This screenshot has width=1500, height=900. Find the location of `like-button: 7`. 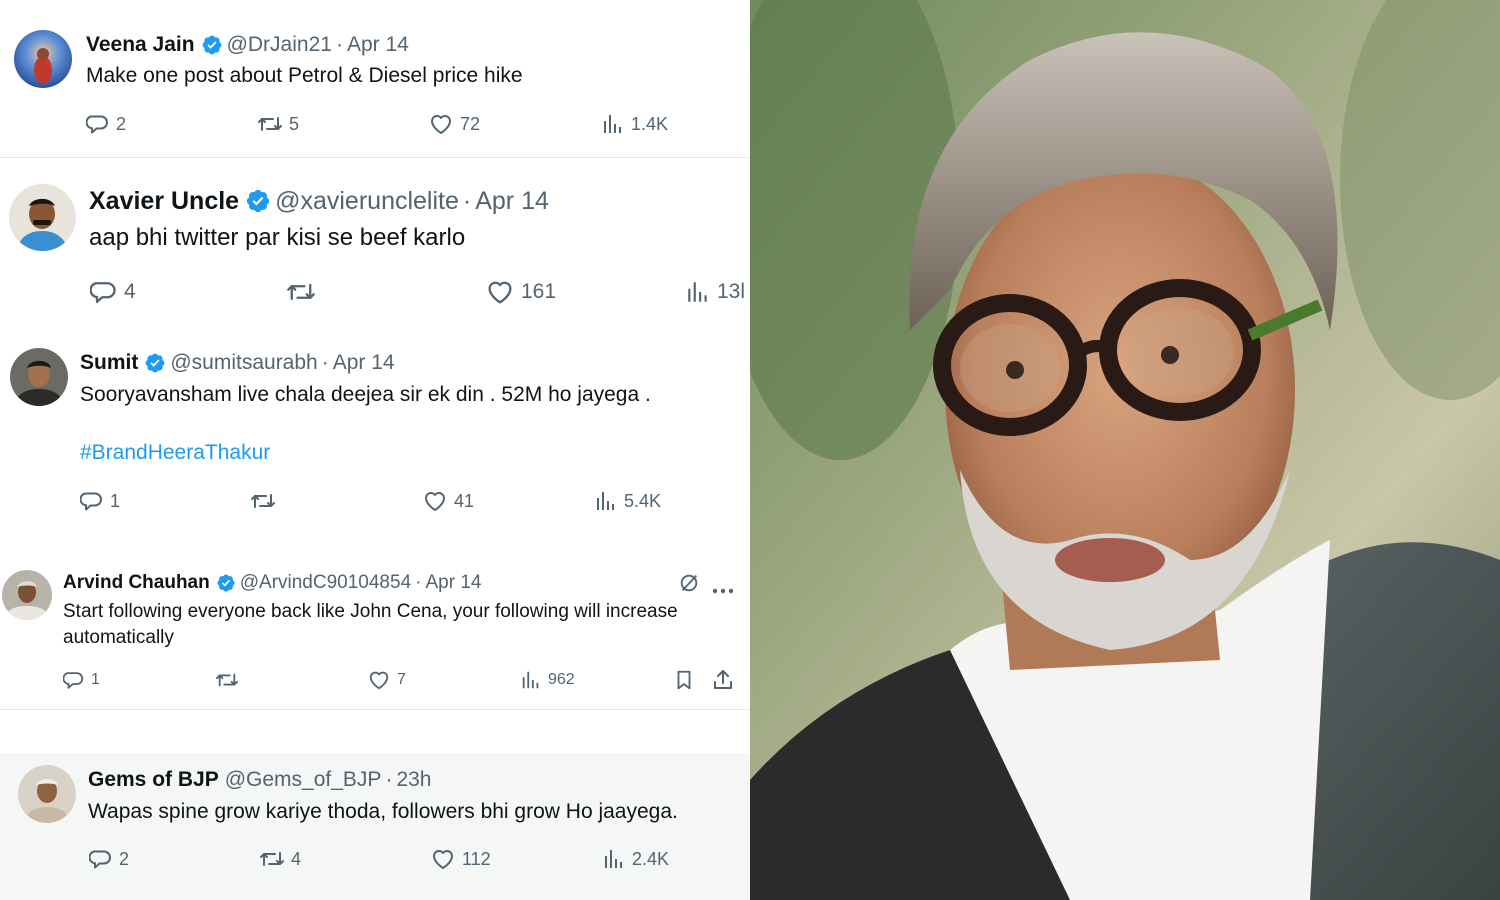

like-button: 7 is located at coordinates (386, 680).